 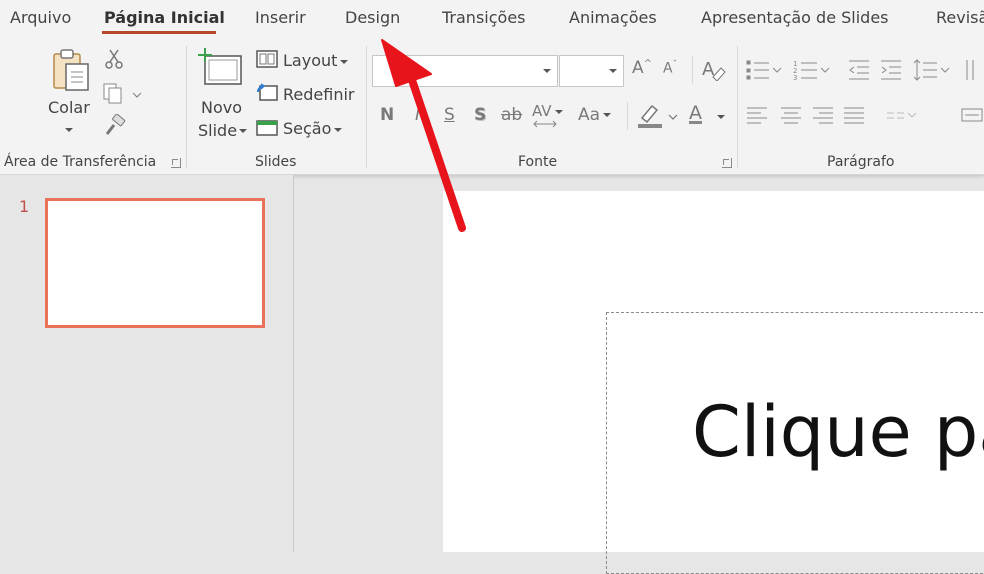 I want to click on shrink-font-button: Aˇ, so click(x=670, y=68).